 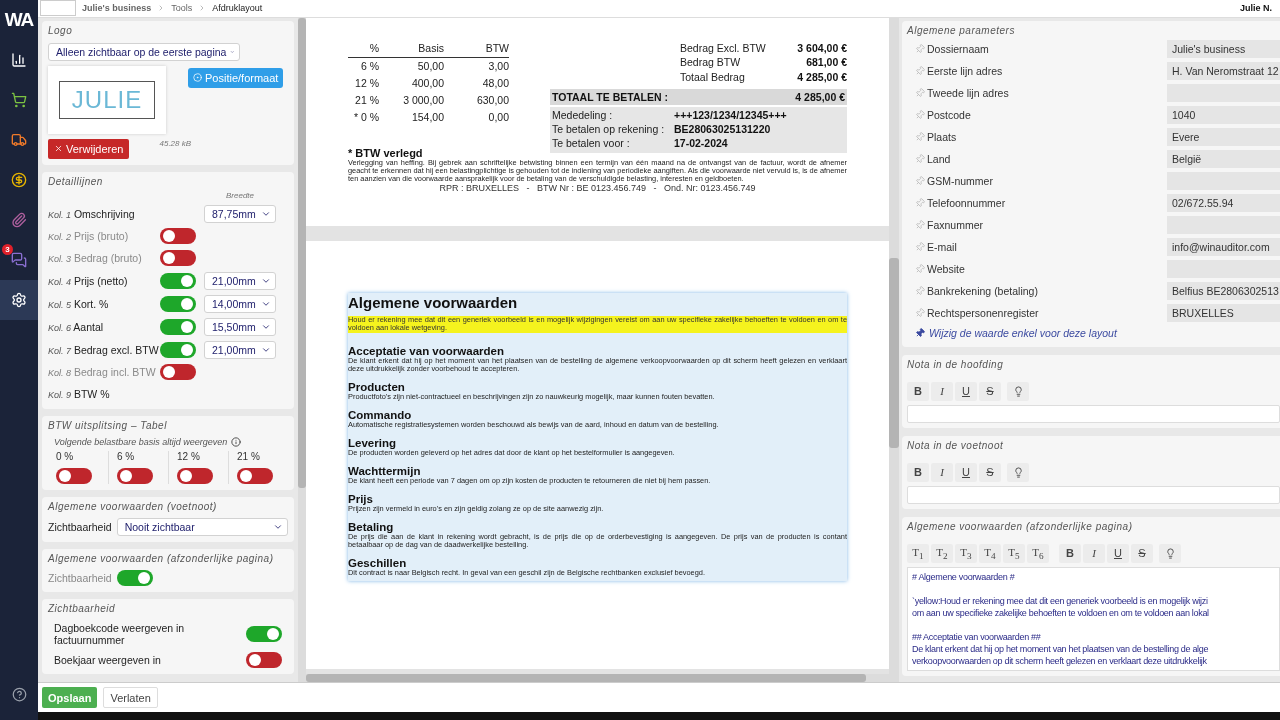 What do you see at coordinates (130, 697) in the screenshot?
I see `leave-button: Verlaten` at bounding box center [130, 697].